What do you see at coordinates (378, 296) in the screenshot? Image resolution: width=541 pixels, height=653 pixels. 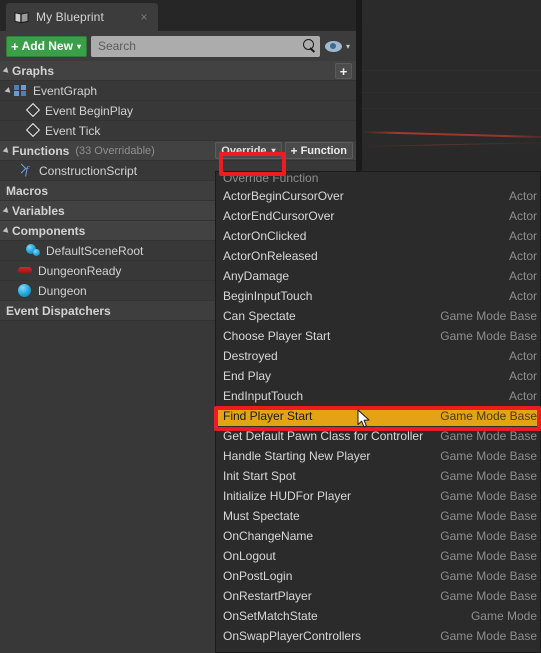 I see `menu-item: BeginInputTouch Actor` at bounding box center [378, 296].